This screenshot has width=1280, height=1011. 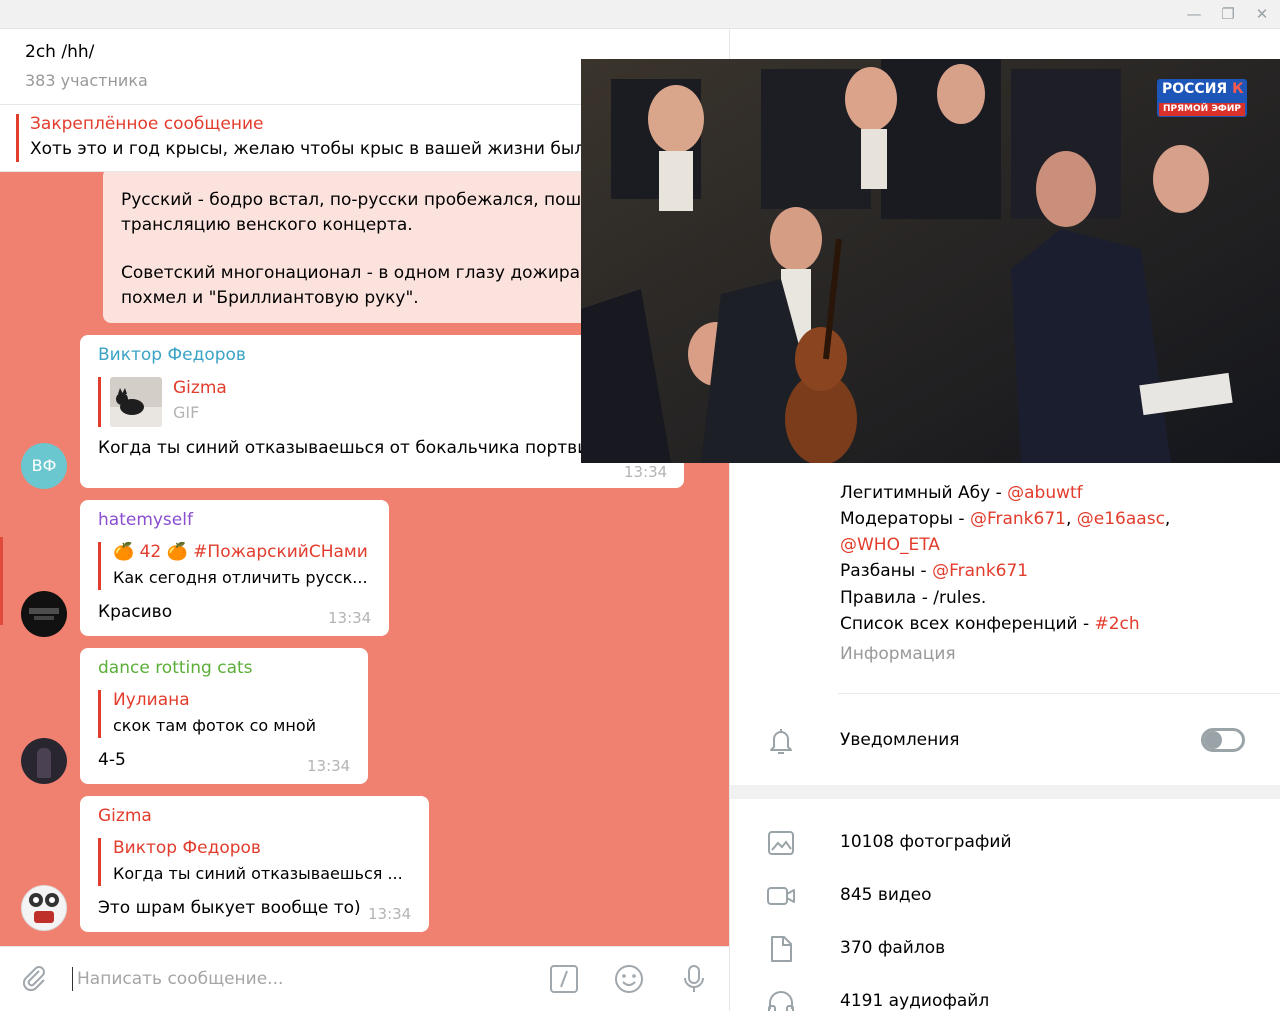 I want to click on sender-name: Виктор Федоров, so click(x=172, y=355).